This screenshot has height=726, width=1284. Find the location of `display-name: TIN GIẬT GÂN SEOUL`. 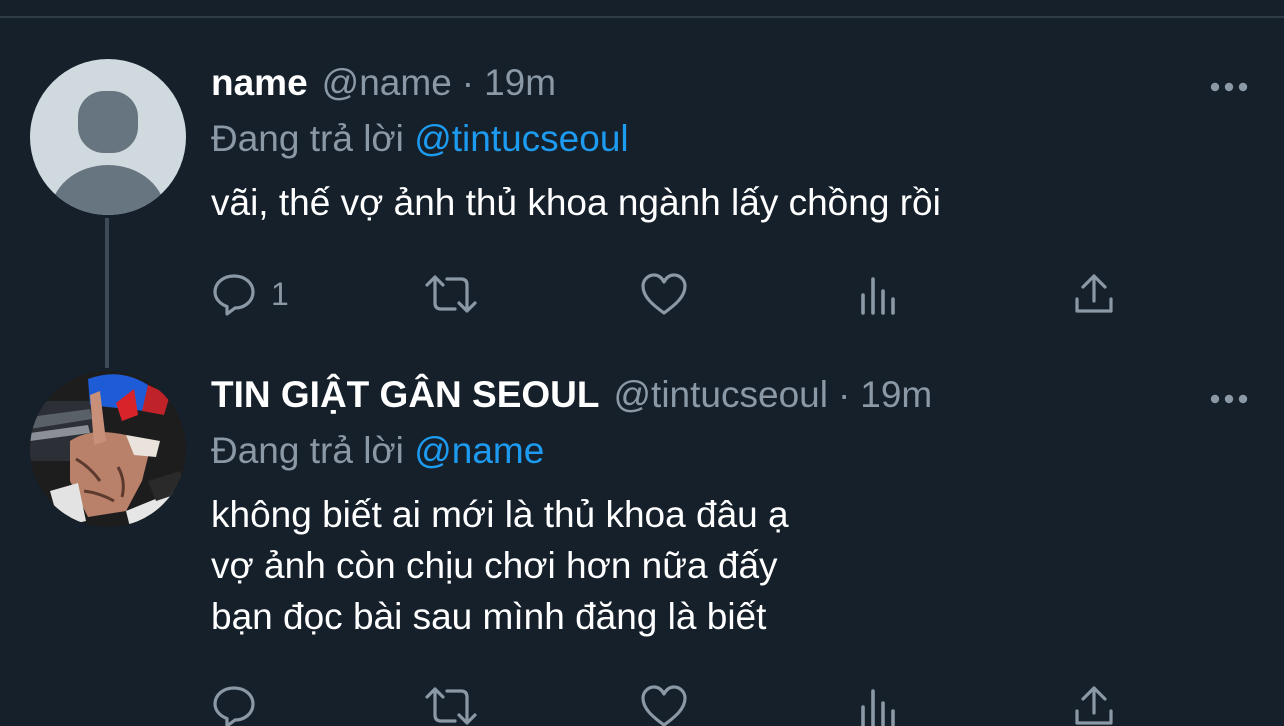

display-name: TIN GIẬT GÂN SEOUL is located at coordinates (405, 395).